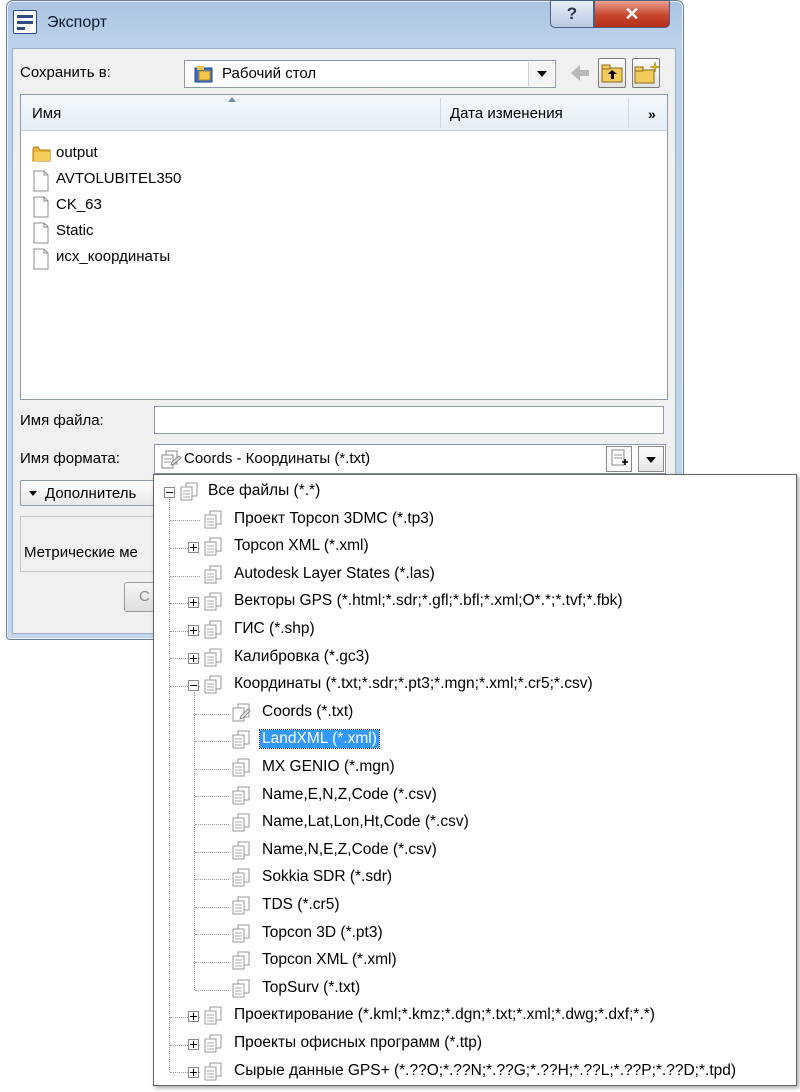 This screenshot has height=1092, width=800. I want to click on close-icon: ✕, so click(632, 14).